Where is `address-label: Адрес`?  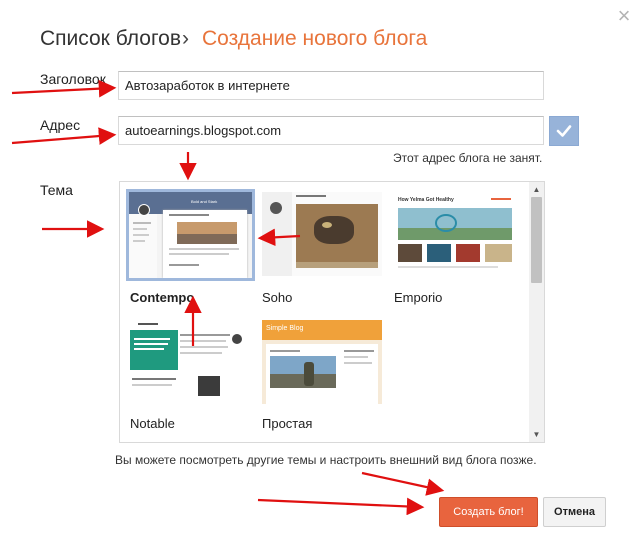
address-label: Адрес is located at coordinates (60, 125).